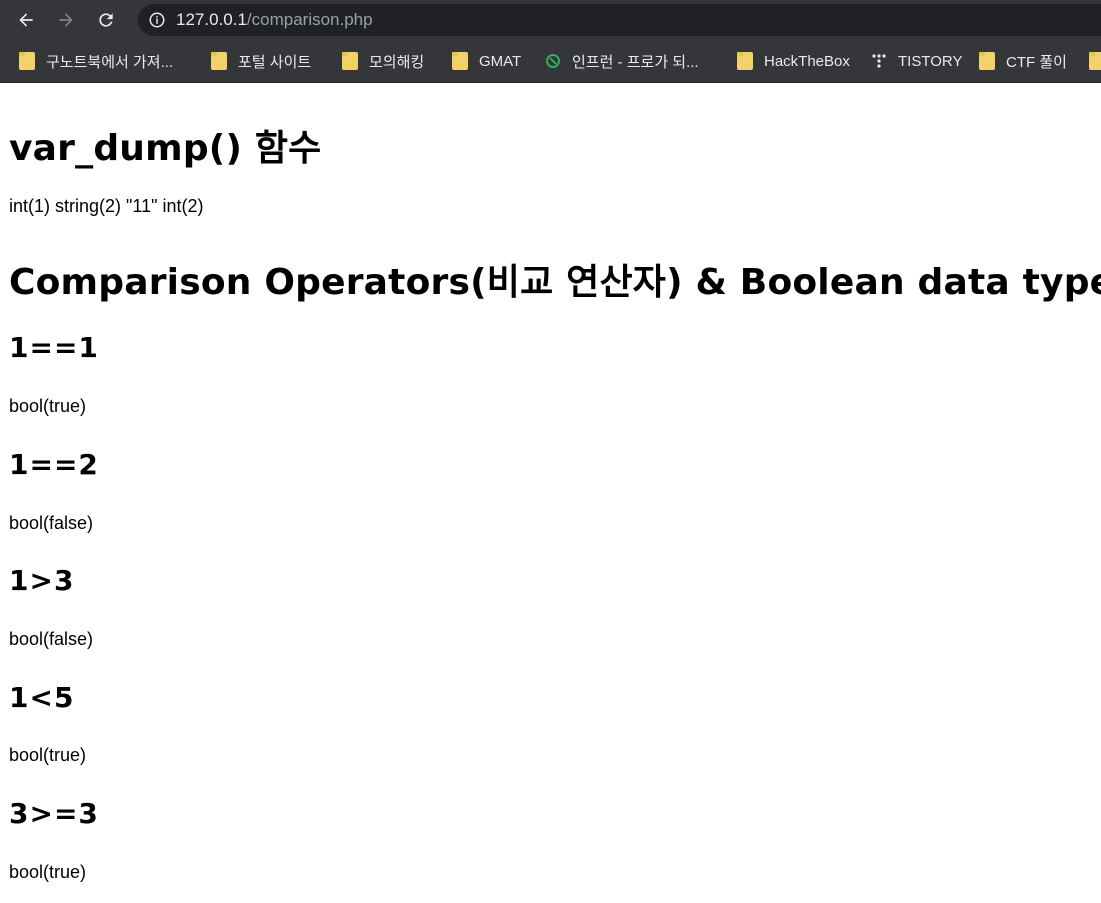  I want to click on browser-toolbar: 127.0.0.1/comparison.php, so click(550, 20).